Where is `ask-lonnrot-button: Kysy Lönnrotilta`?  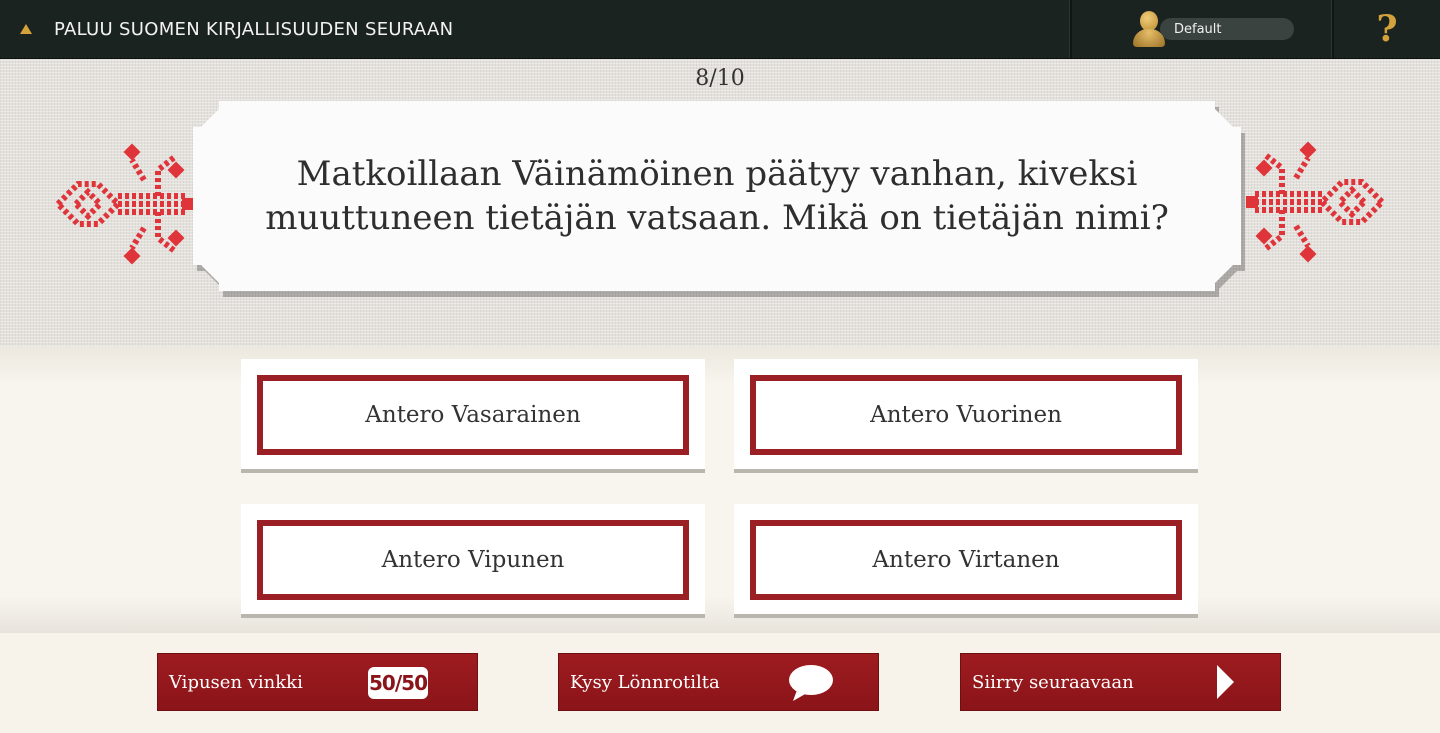 ask-lonnrot-button: Kysy Lönnrotilta is located at coordinates (718, 682).